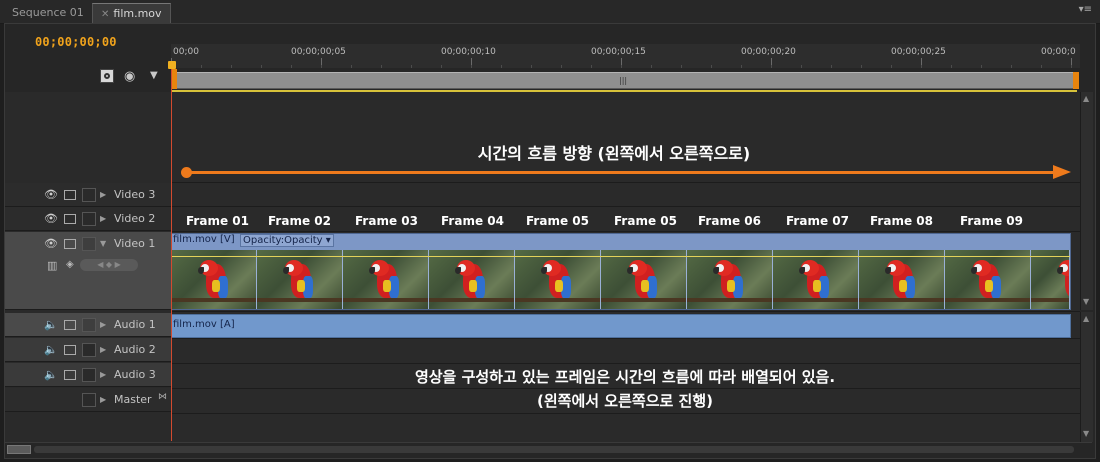 Image resolution: width=1100 pixels, height=462 pixels. Describe the element at coordinates (154, 75) in the screenshot. I see `flag-icon: ▼` at that location.